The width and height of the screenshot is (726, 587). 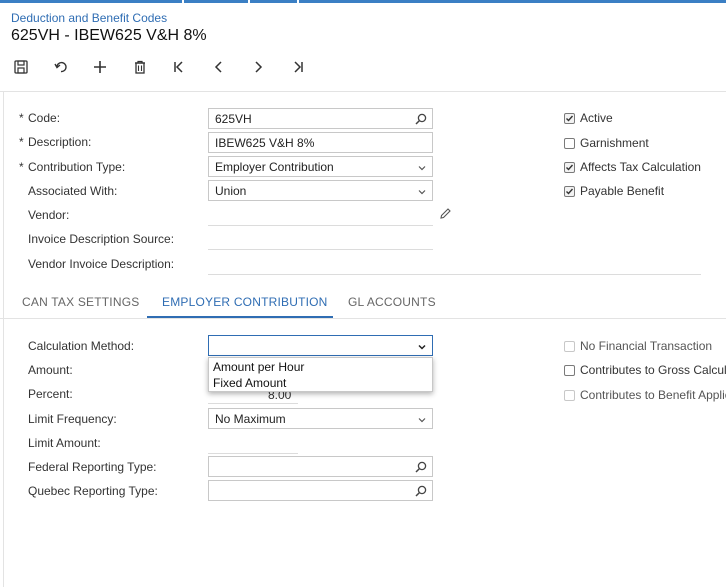 What do you see at coordinates (320, 118) in the screenshot?
I see `code-field: 625VH` at bounding box center [320, 118].